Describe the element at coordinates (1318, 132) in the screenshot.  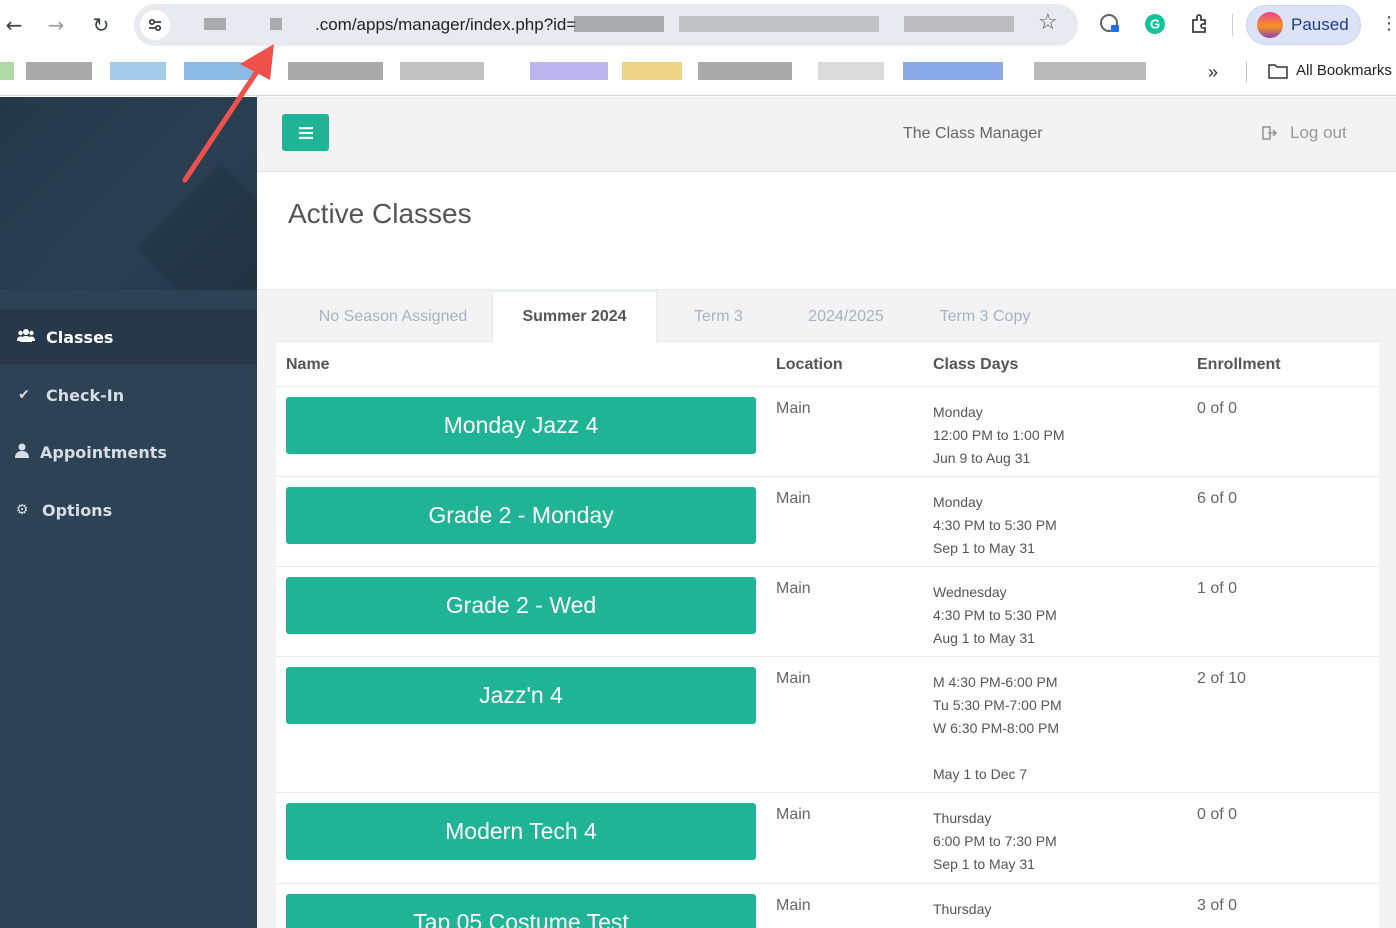
I see `logout-label: Log out` at that location.